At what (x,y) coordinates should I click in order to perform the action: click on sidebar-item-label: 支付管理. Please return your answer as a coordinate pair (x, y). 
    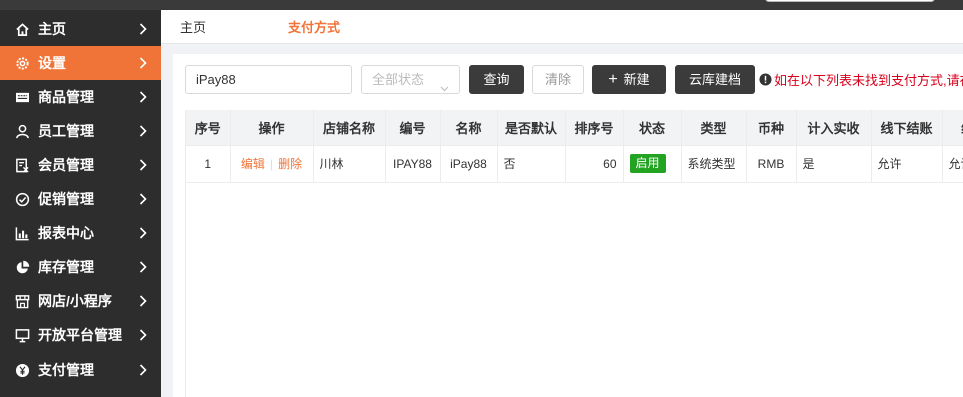
    Looking at the image, I should click on (66, 370).